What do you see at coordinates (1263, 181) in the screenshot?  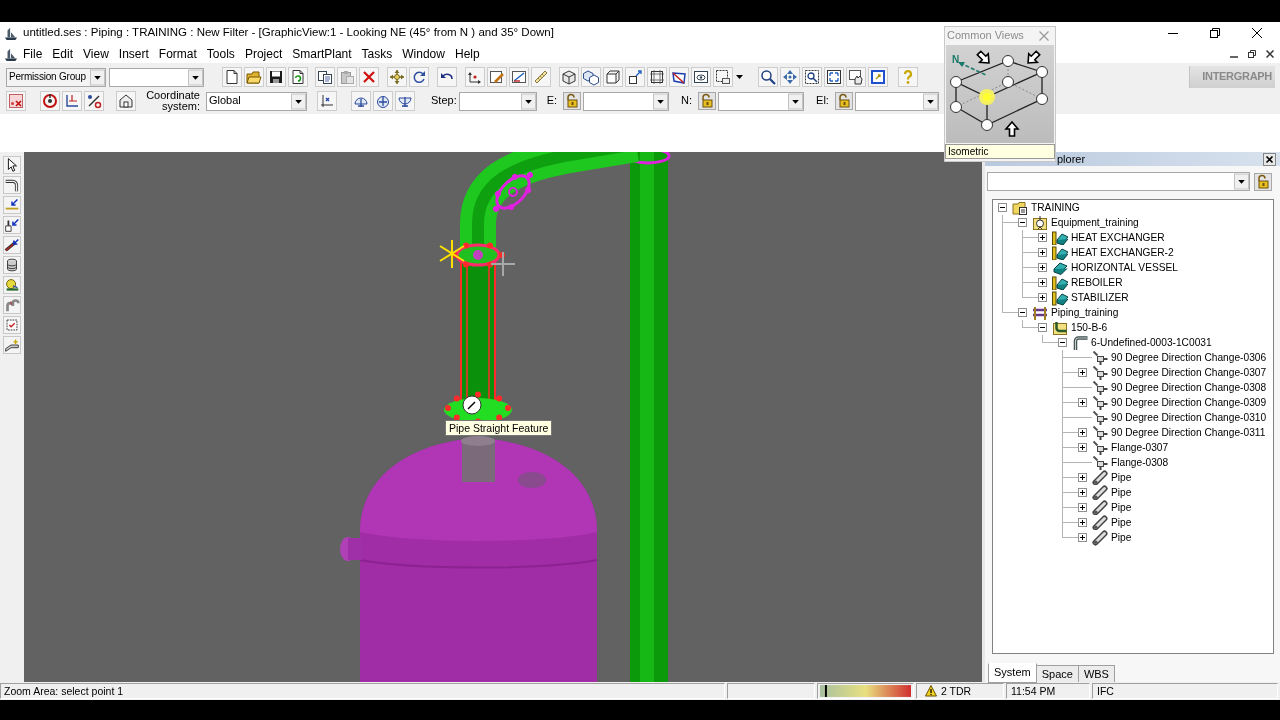 I see `padlock-icon` at bounding box center [1263, 181].